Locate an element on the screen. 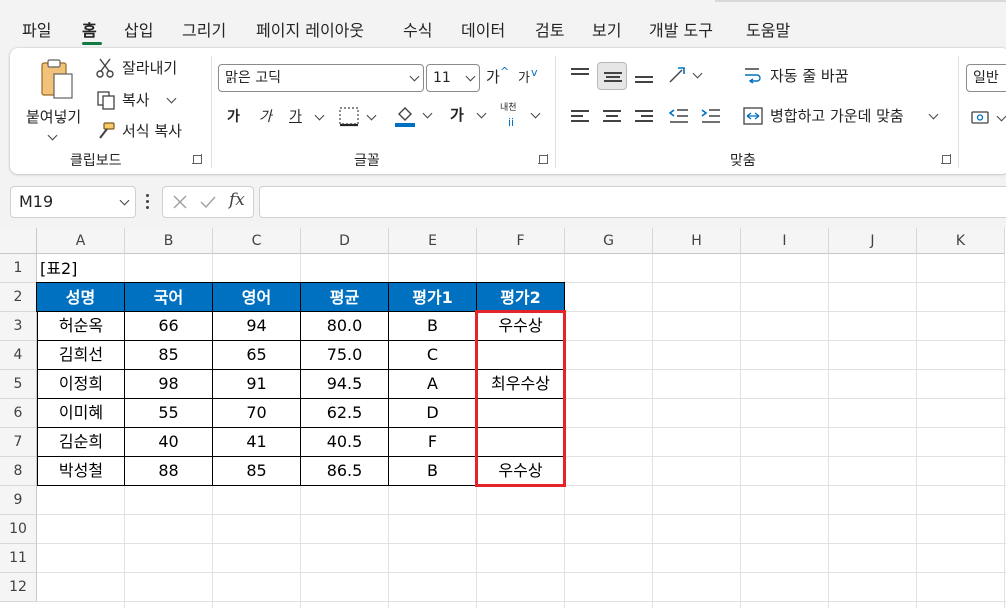  column-header: B is located at coordinates (169, 241).